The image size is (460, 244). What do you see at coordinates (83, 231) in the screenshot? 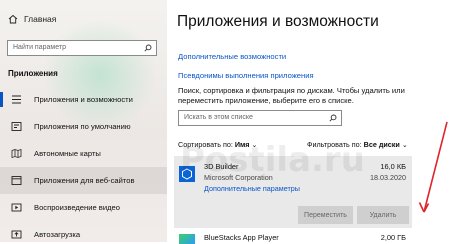
I see `sidebar-item-startup: Автозагрузка` at bounding box center [83, 231].